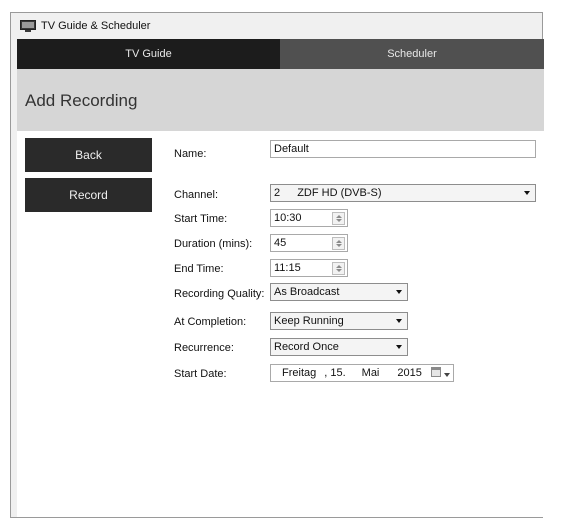  What do you see at coordinates (287, 268) in the screenshot?
I see `end-time-value: 11:15` at bounding box center [287, 268].